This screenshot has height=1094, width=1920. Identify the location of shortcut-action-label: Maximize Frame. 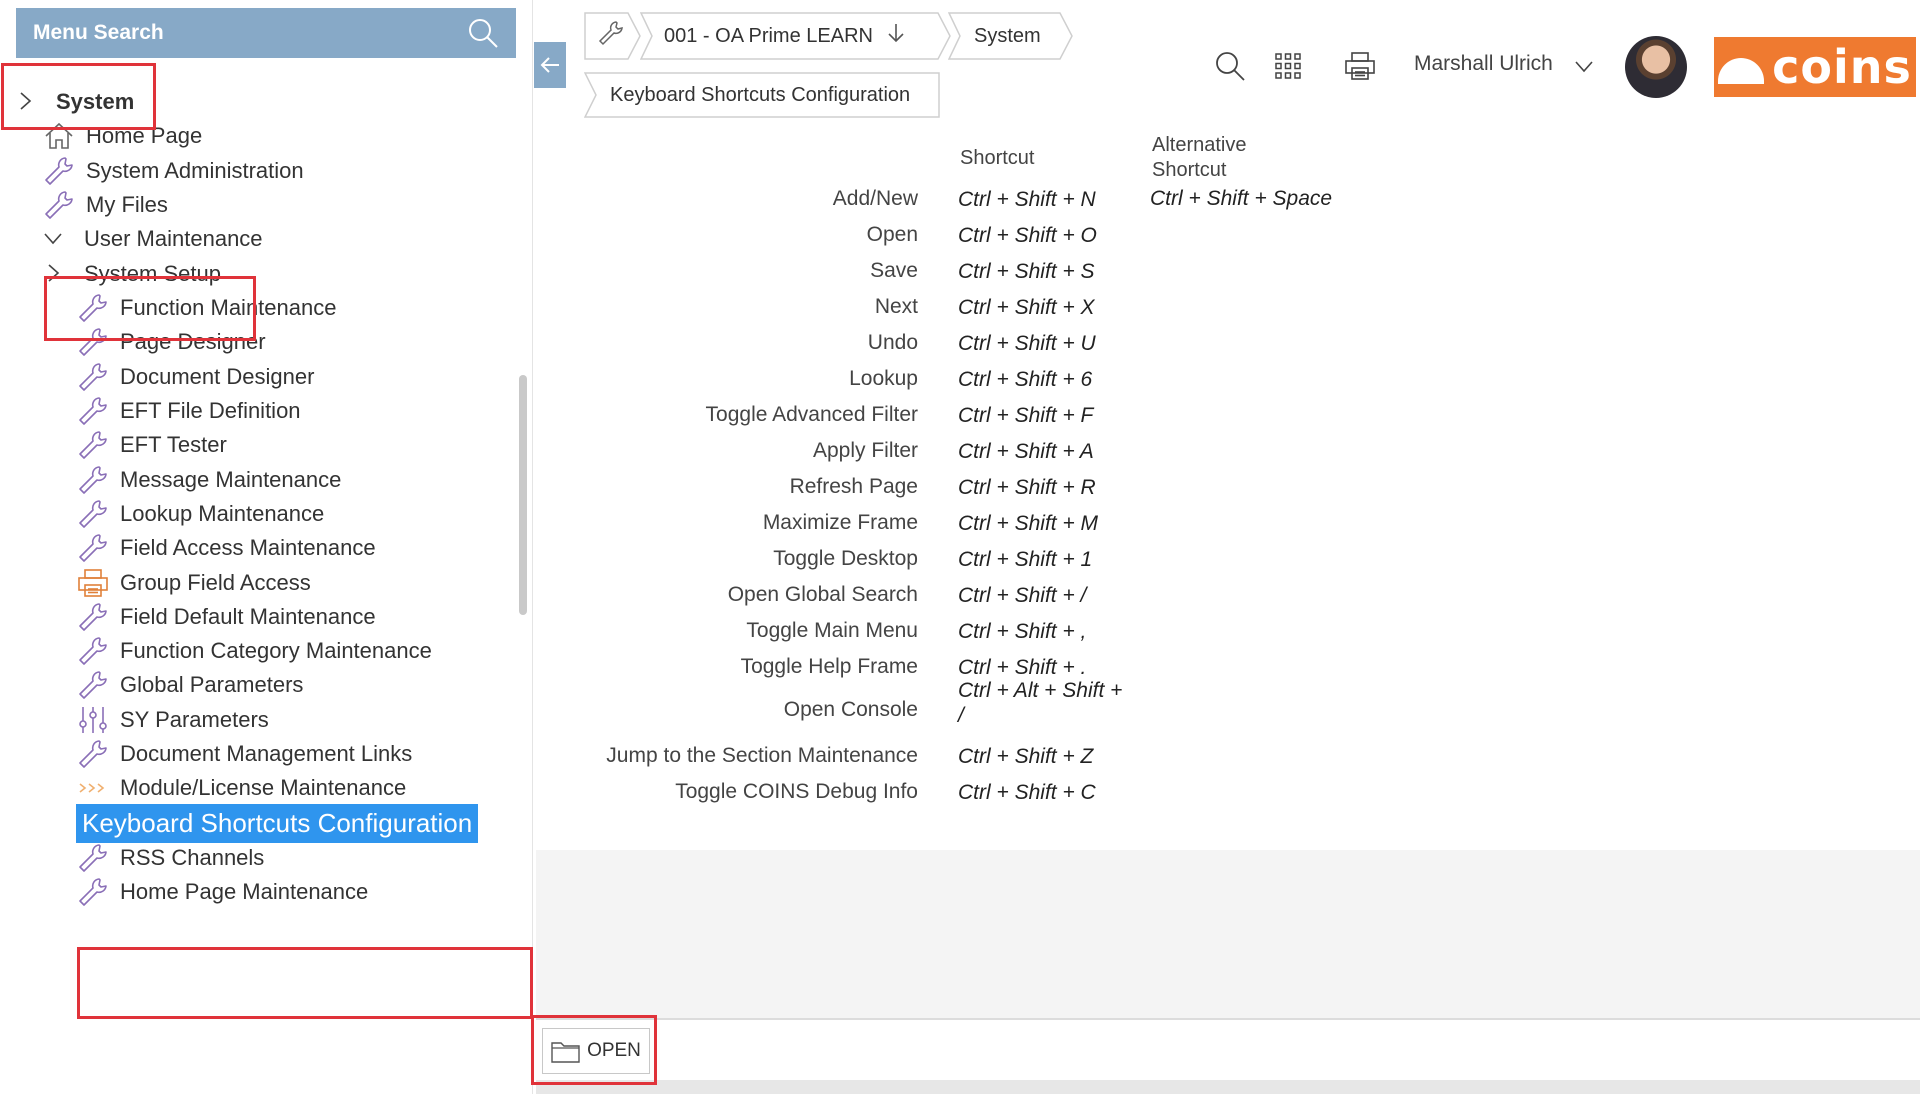
(840, 522).